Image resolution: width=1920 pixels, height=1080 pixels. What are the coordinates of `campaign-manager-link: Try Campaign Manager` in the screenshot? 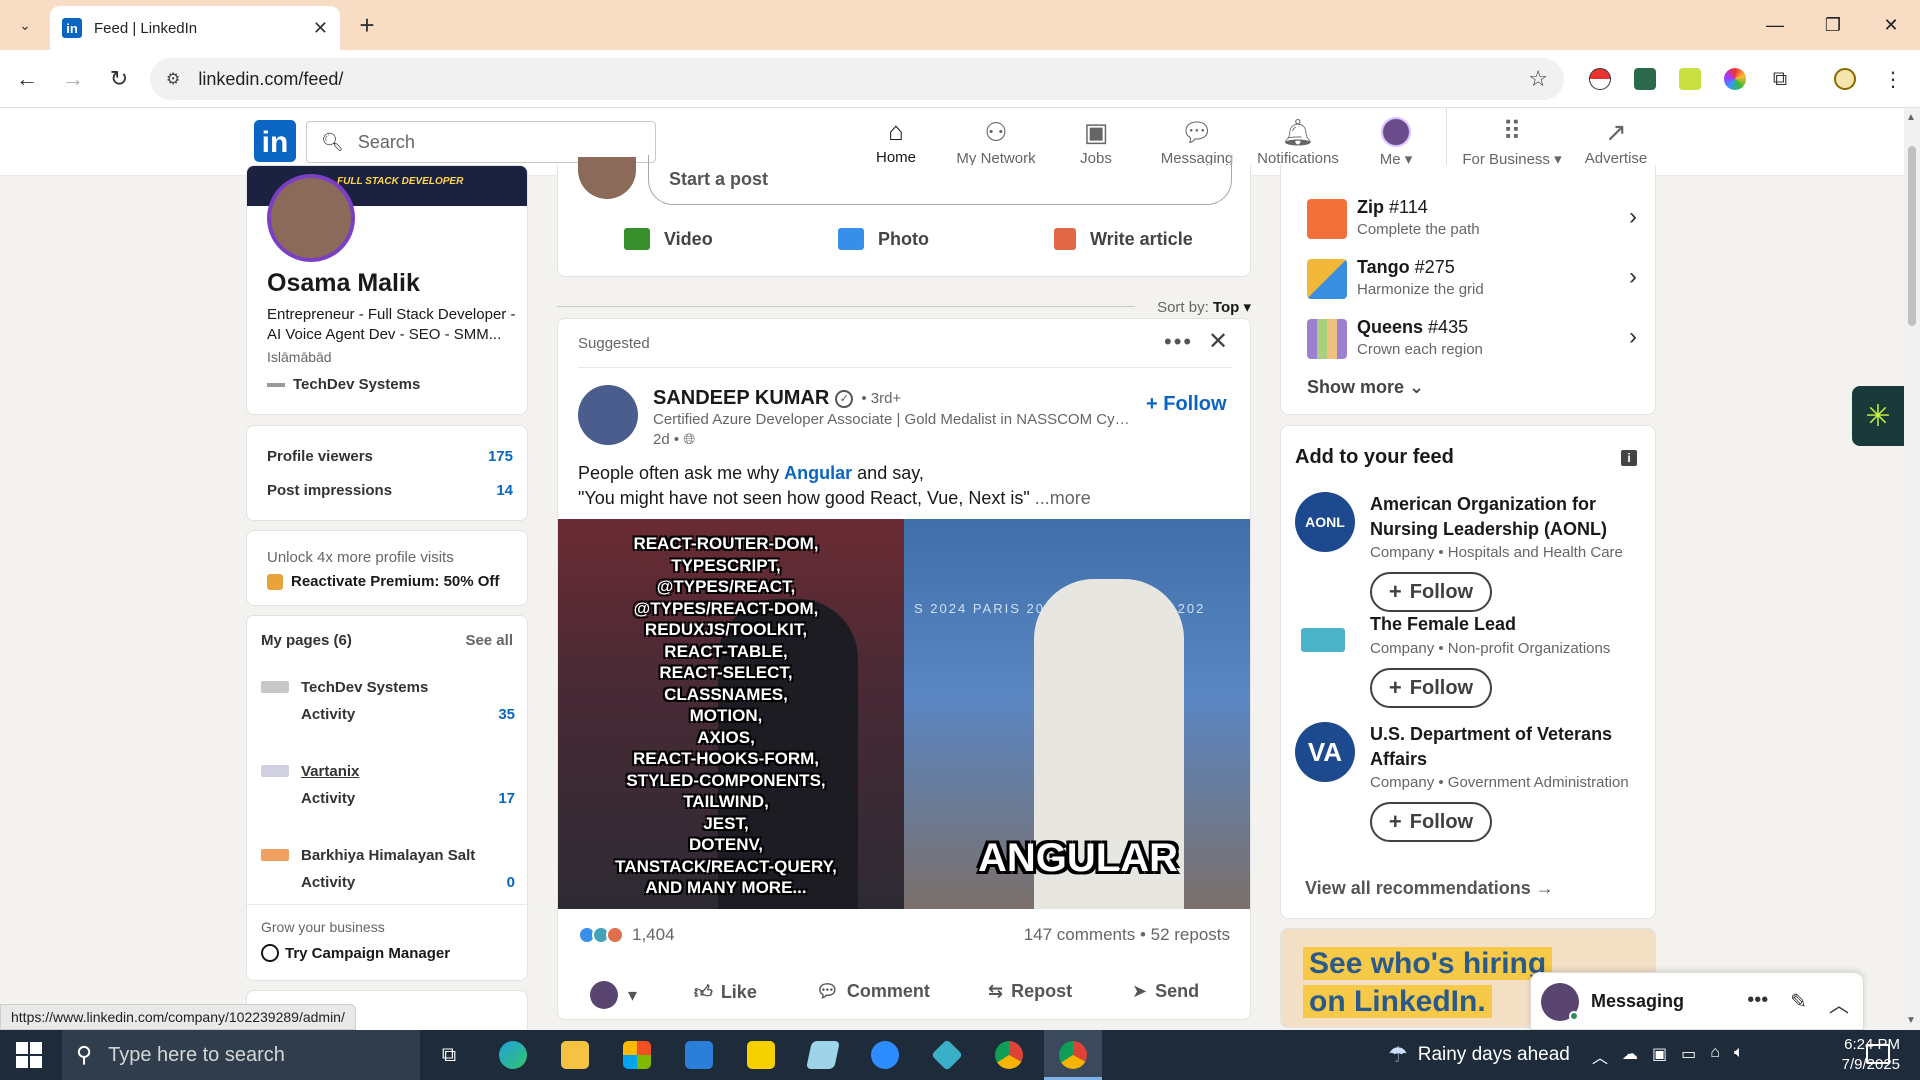 It's located at (355, 953).